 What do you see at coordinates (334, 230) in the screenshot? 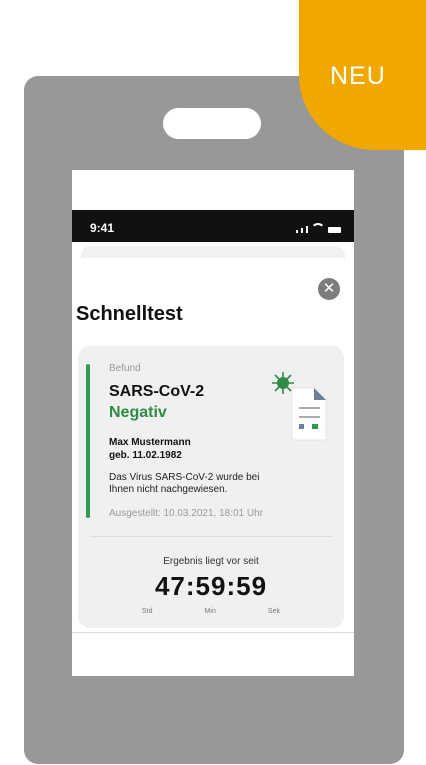
I see `battery-icon` at bounding box center [334, 230].